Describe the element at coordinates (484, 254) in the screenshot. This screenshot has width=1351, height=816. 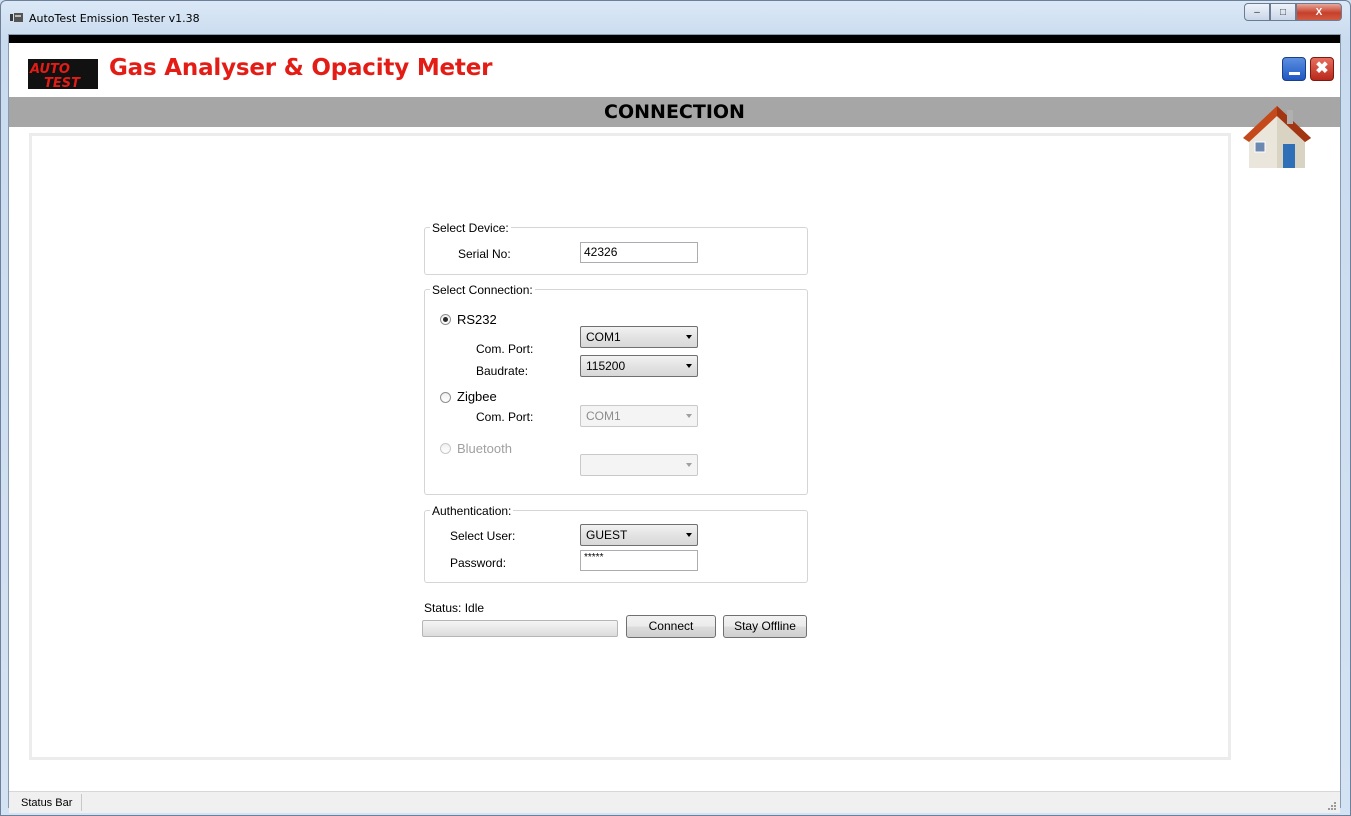
I see `serial-no-label: Serial No:` at that location.